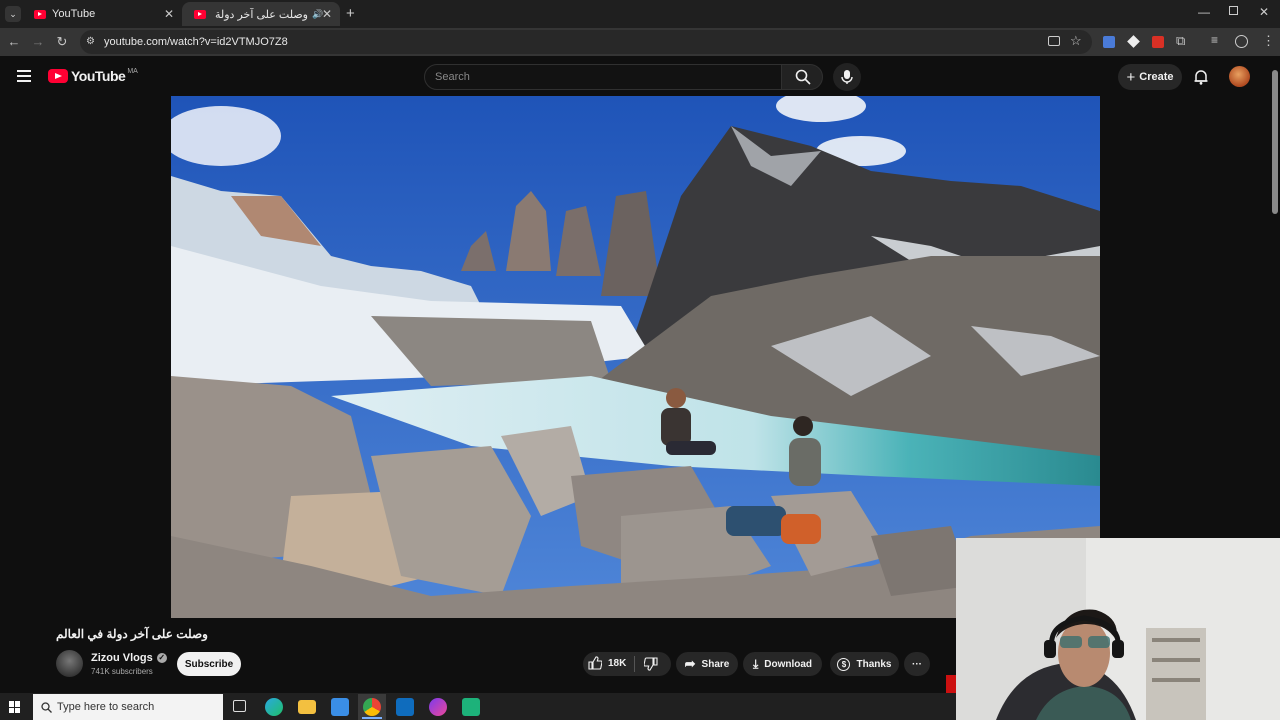 The image size is (1280, 720). Describe the element at coordinates (122, 671) in the screenshot. I see `subscriber-count: 741K subscribers` at that location.